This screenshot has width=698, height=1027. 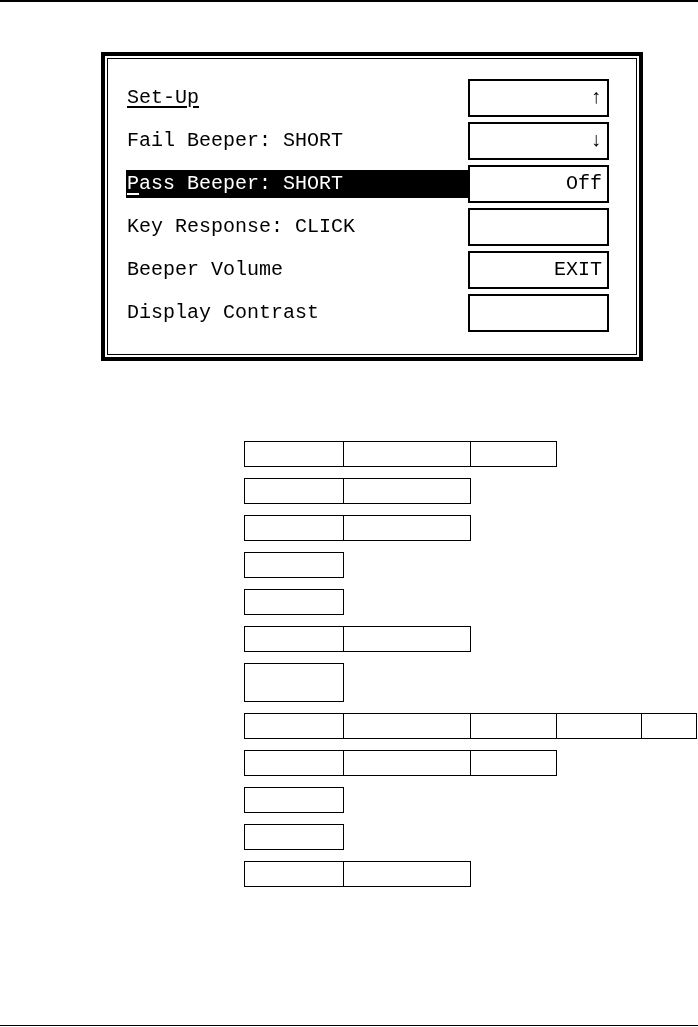 What do you see at coordinates (162, 98) in the screenshot?
I see `menu-title: Set-Up` at bounding box center [162, 98].